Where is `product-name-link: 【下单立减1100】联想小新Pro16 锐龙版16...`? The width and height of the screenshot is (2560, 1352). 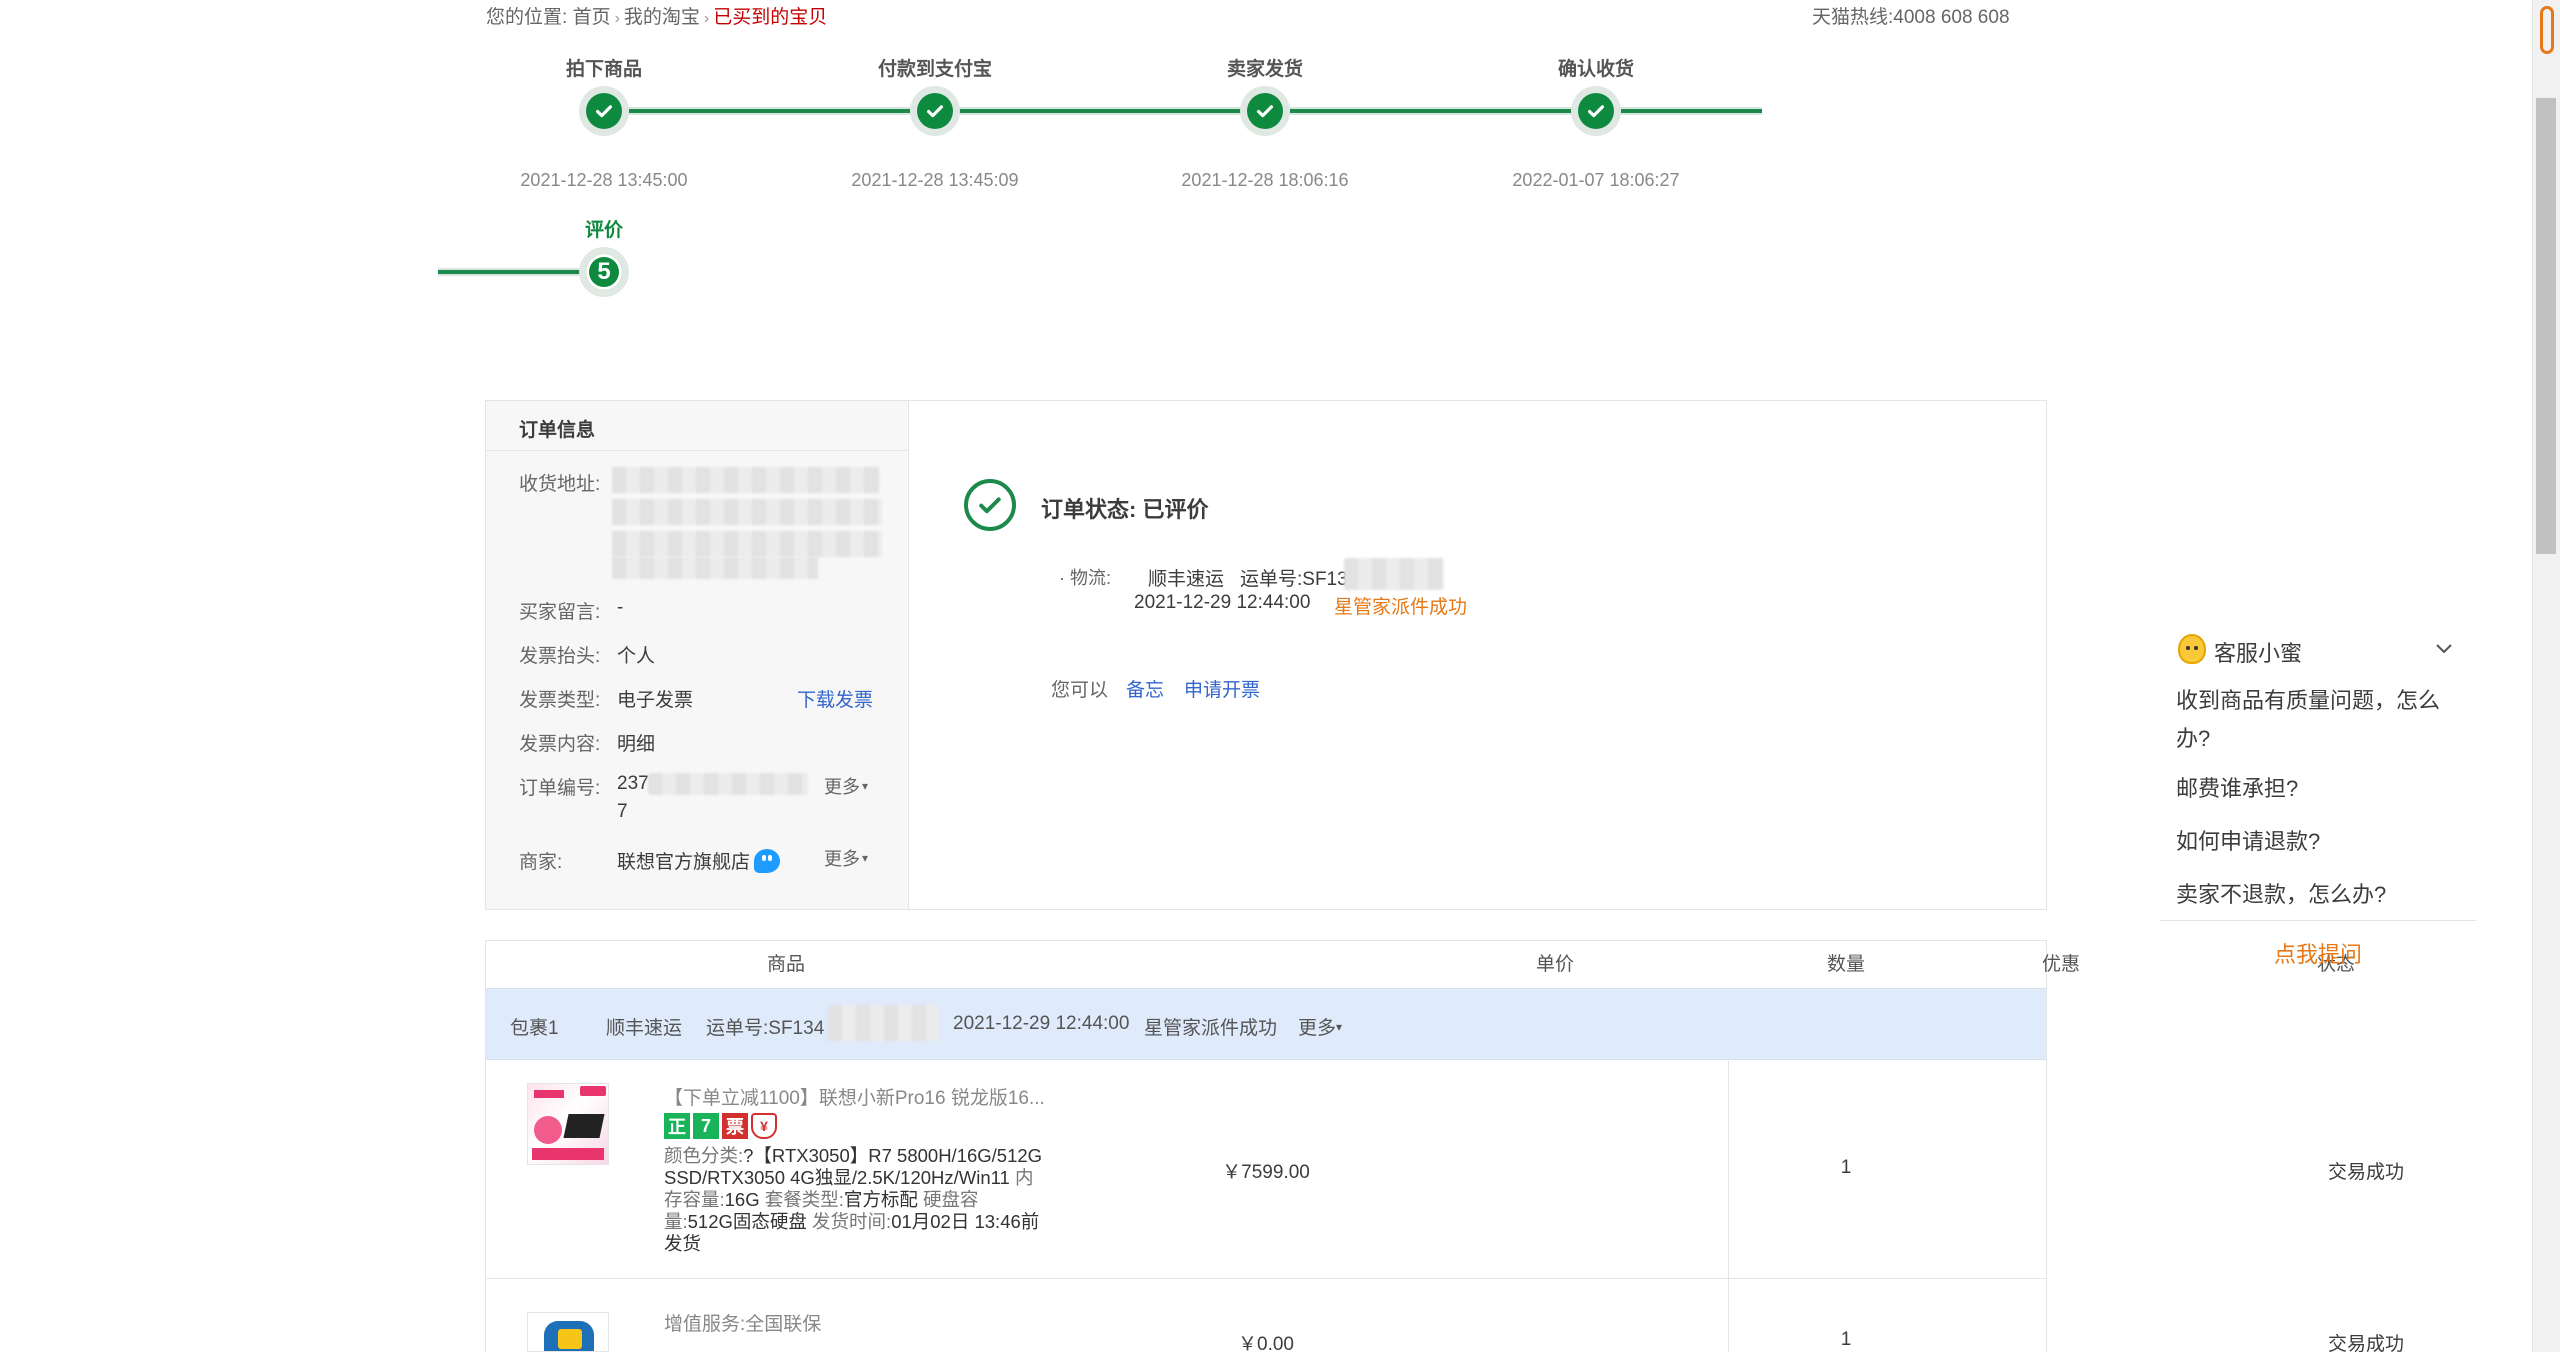 product-name-link: 【下单立减1100】联想小新Pro16 锐龙版16... is located at coordinates (854, 1096).